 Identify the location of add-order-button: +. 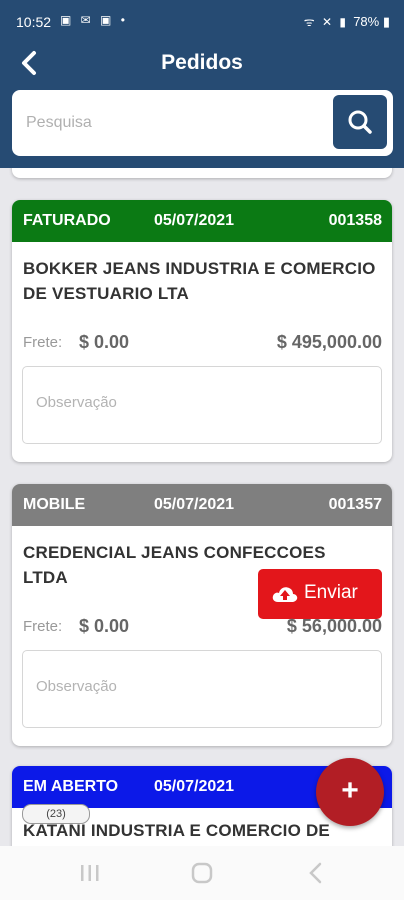
(350, 792).